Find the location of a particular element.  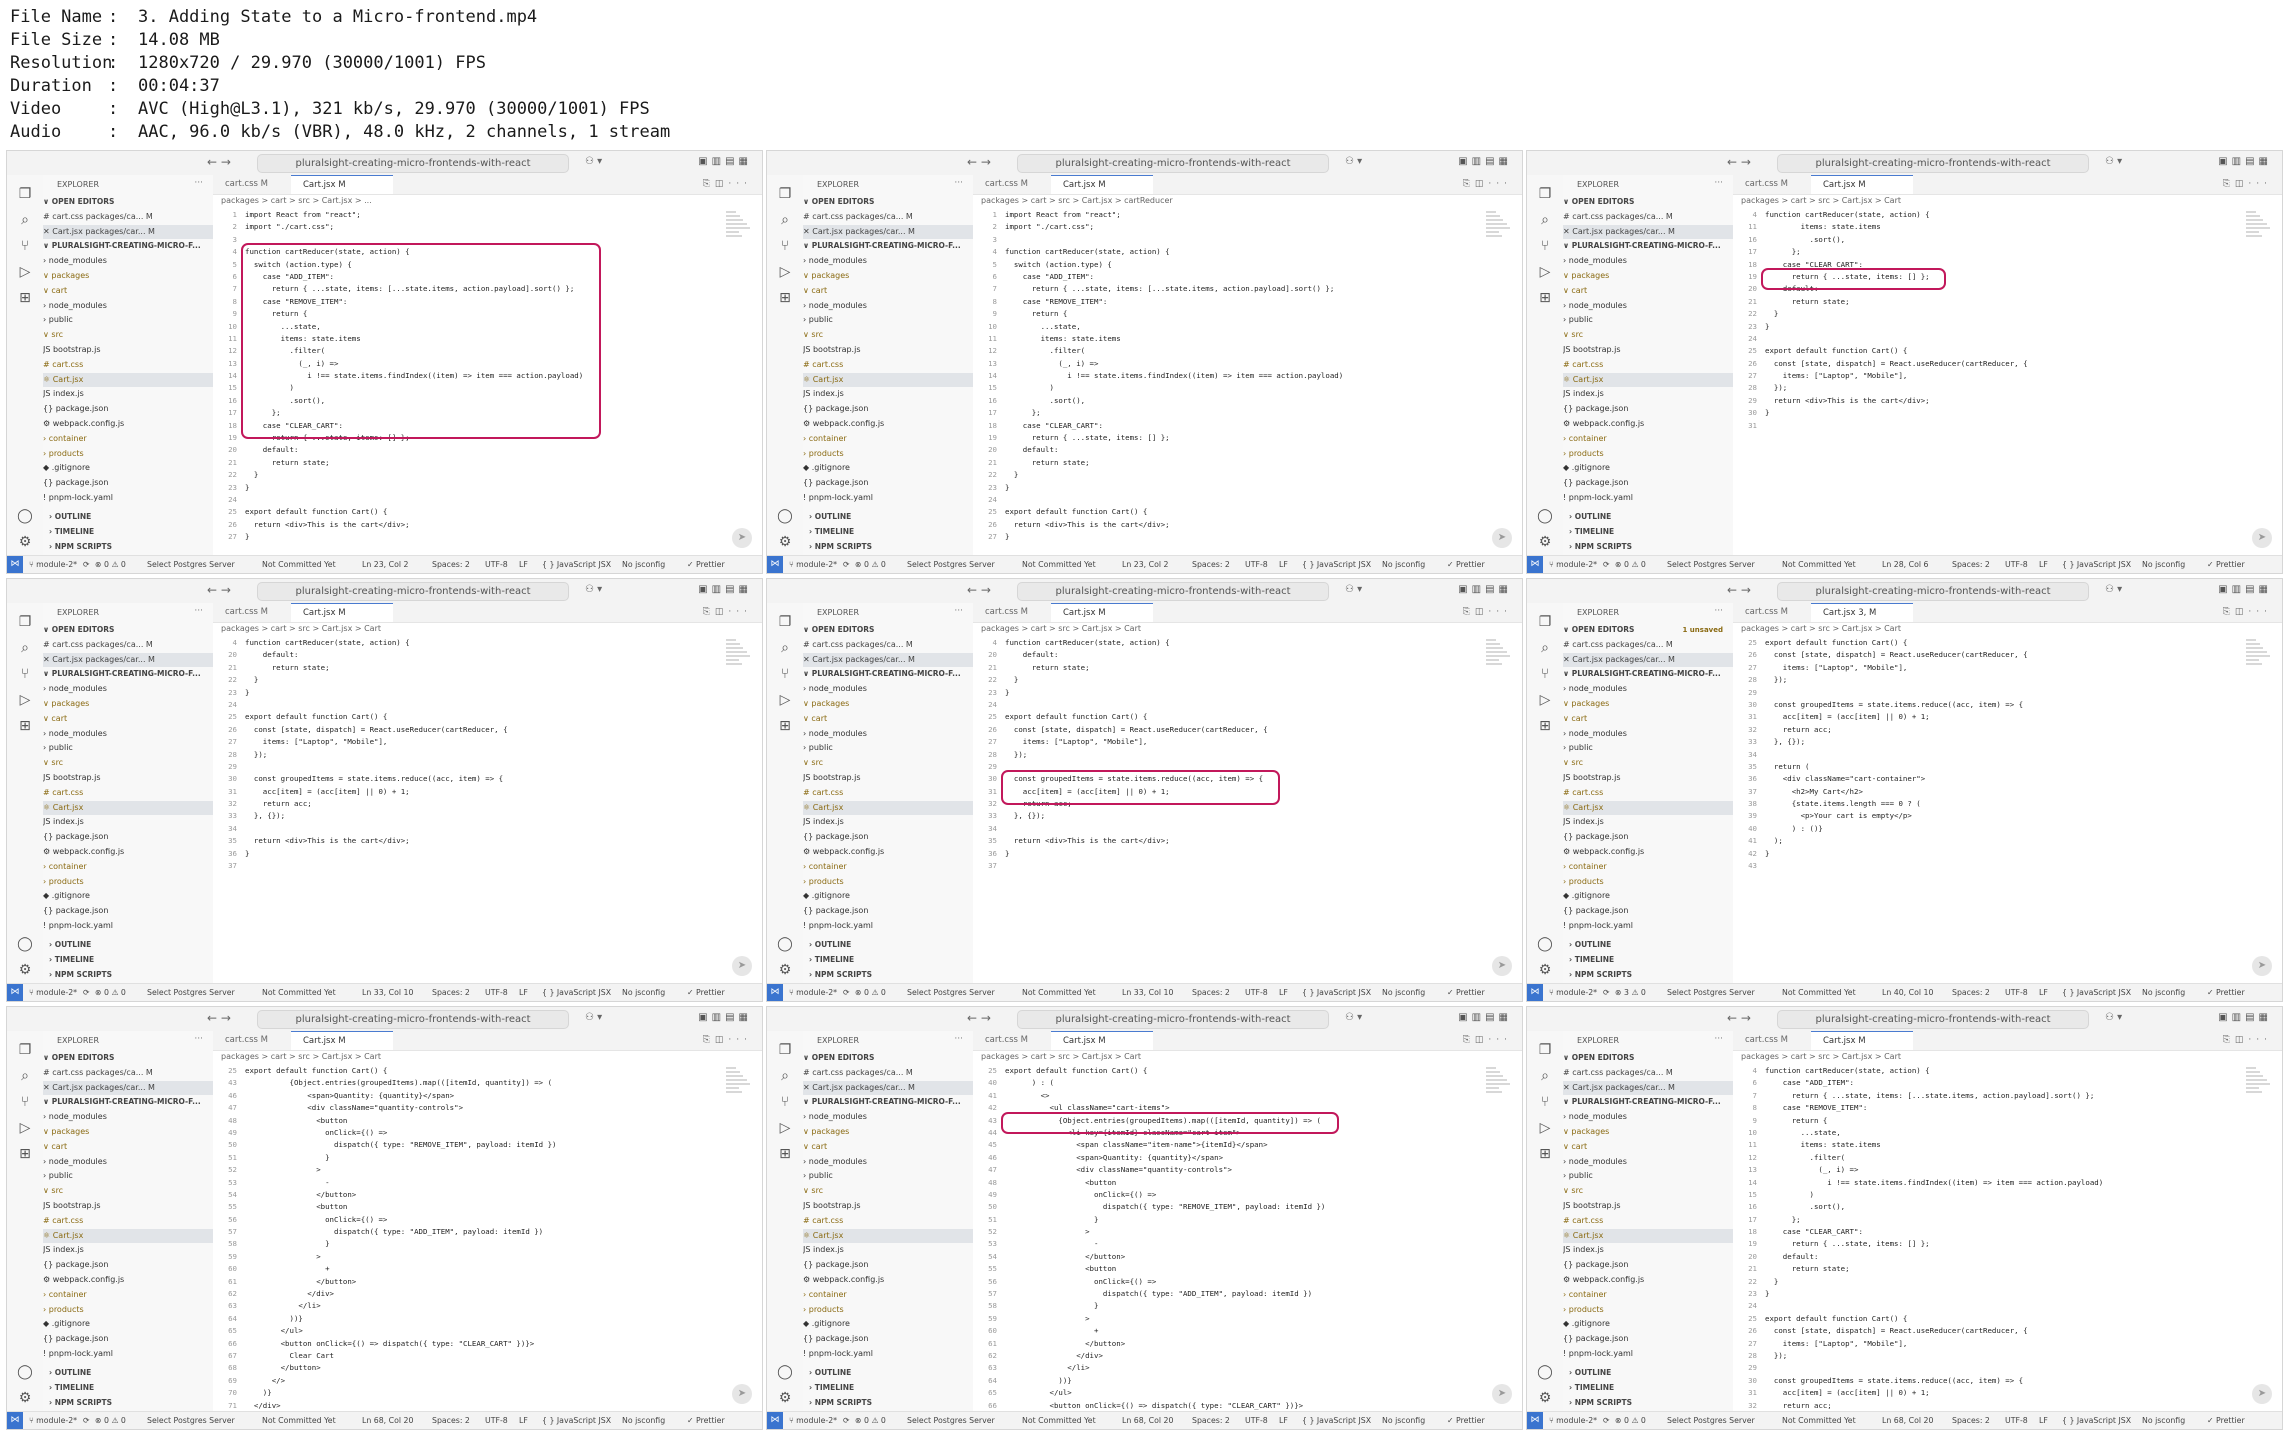

file-tree-item: ∨ packages is located at coordinates (888, 276).